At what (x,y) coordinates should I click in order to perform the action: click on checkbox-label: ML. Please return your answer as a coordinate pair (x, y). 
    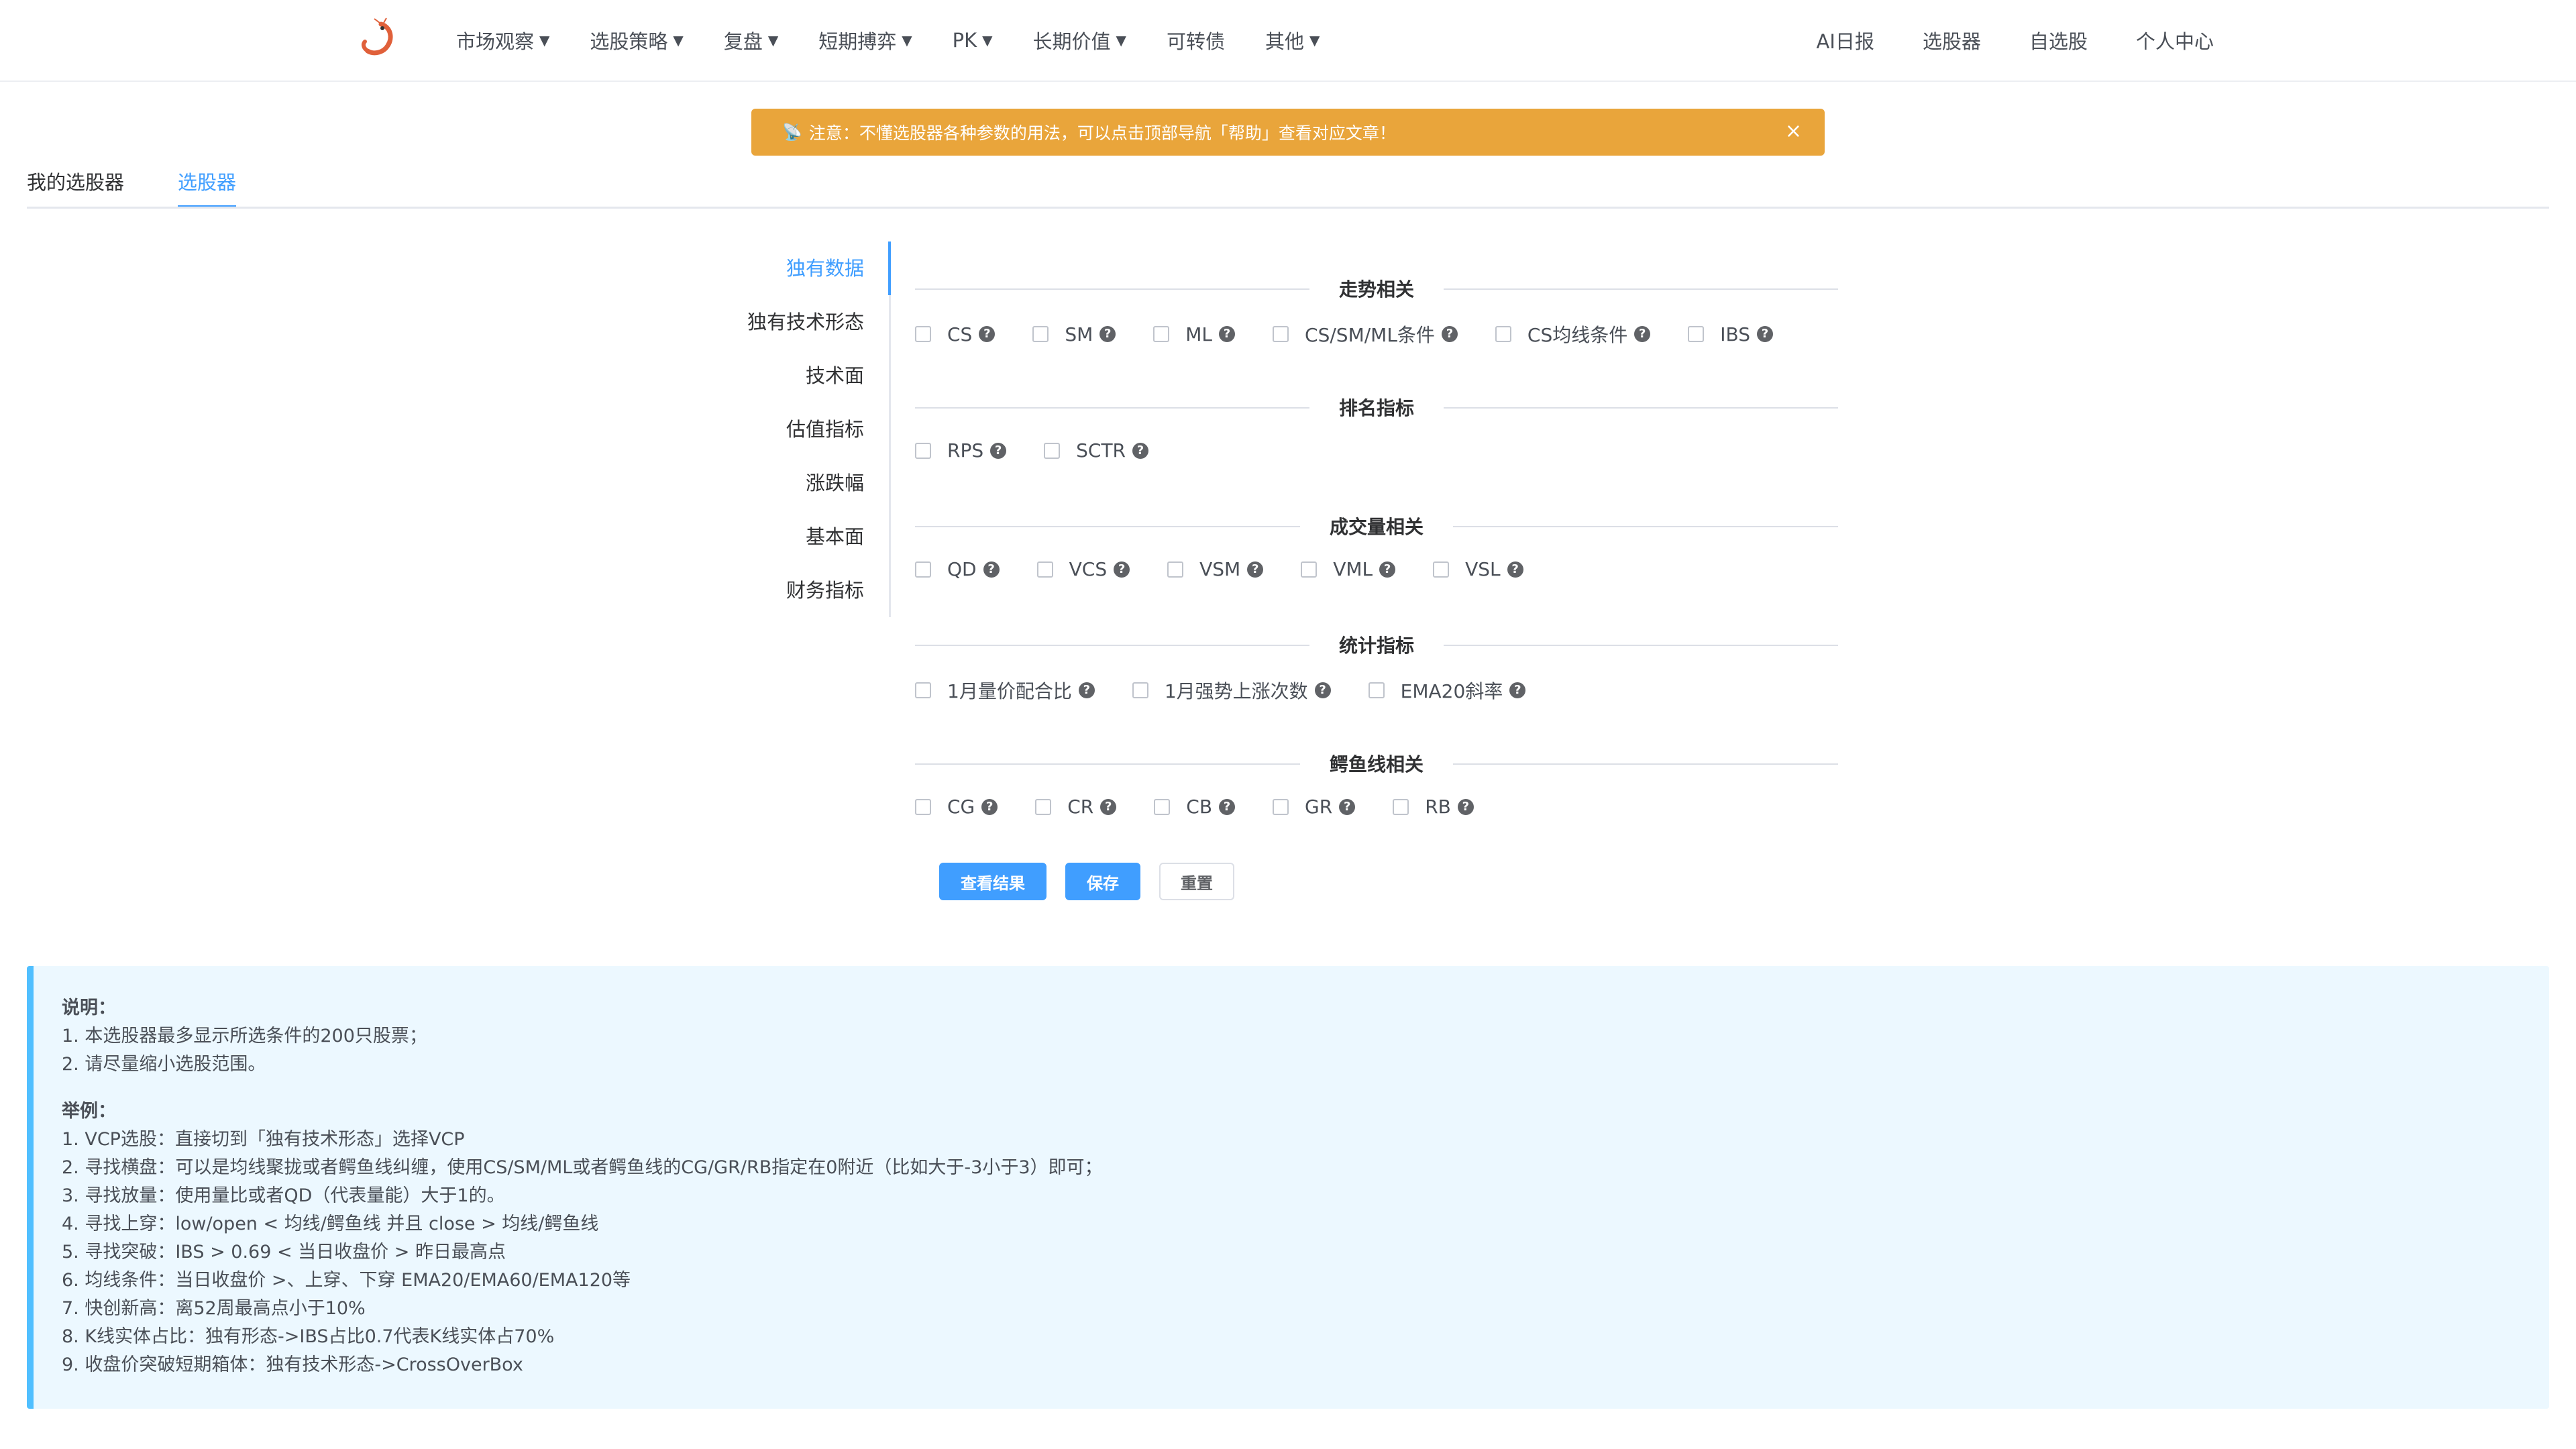
    Looking at the image, I should click on (1199, 334).